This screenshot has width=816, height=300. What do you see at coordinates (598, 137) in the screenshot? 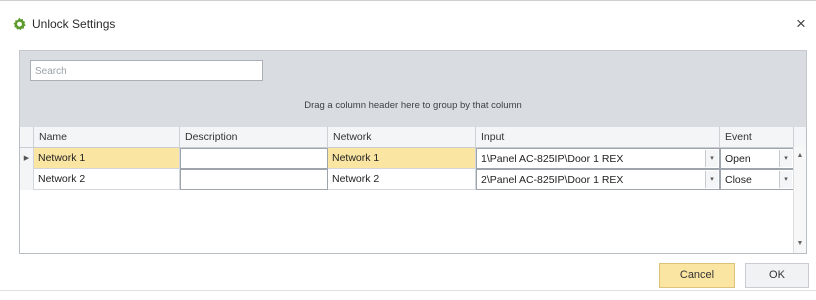
I see `column-header-input: Input` at bounding box center [598, 137].